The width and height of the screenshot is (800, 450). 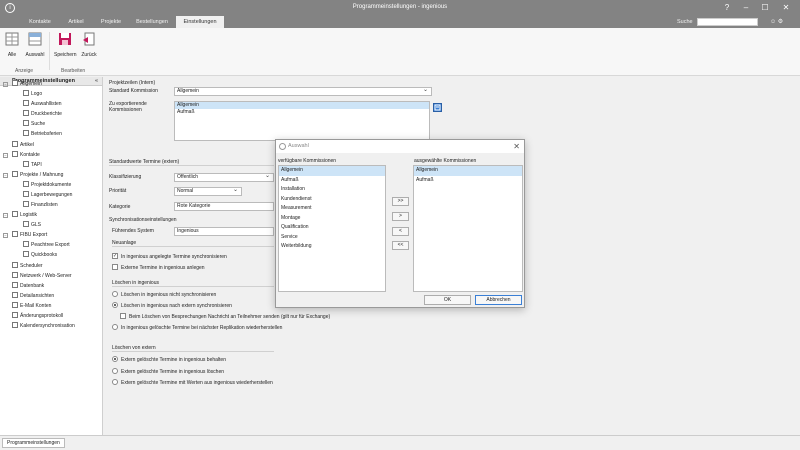 I want to click on add-button: >, so click(x=400, y=216).